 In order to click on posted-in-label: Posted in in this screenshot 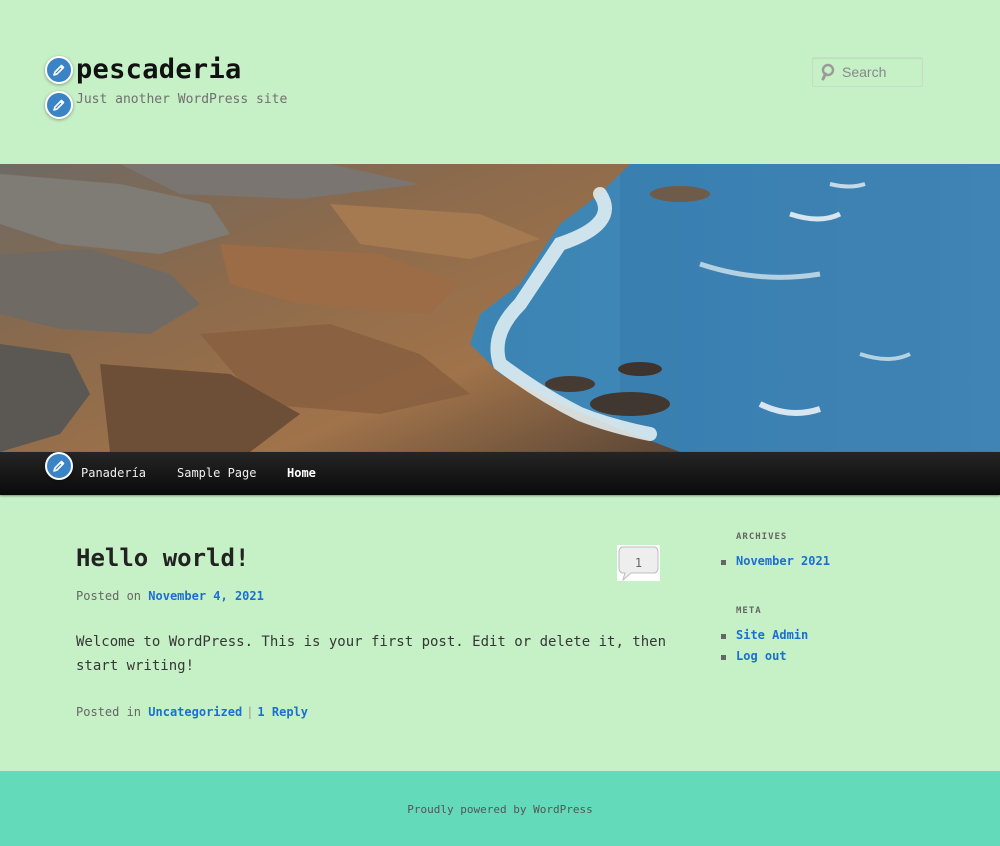, I will do `click(109, 712)`.